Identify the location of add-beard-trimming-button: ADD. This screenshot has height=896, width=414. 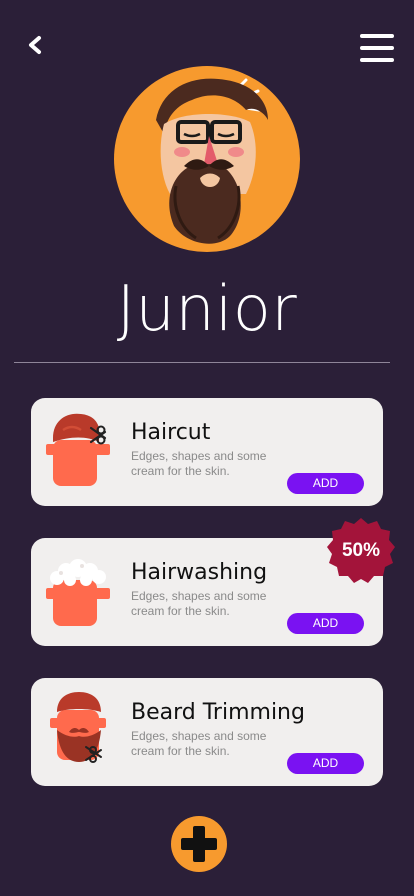
(325, 763).